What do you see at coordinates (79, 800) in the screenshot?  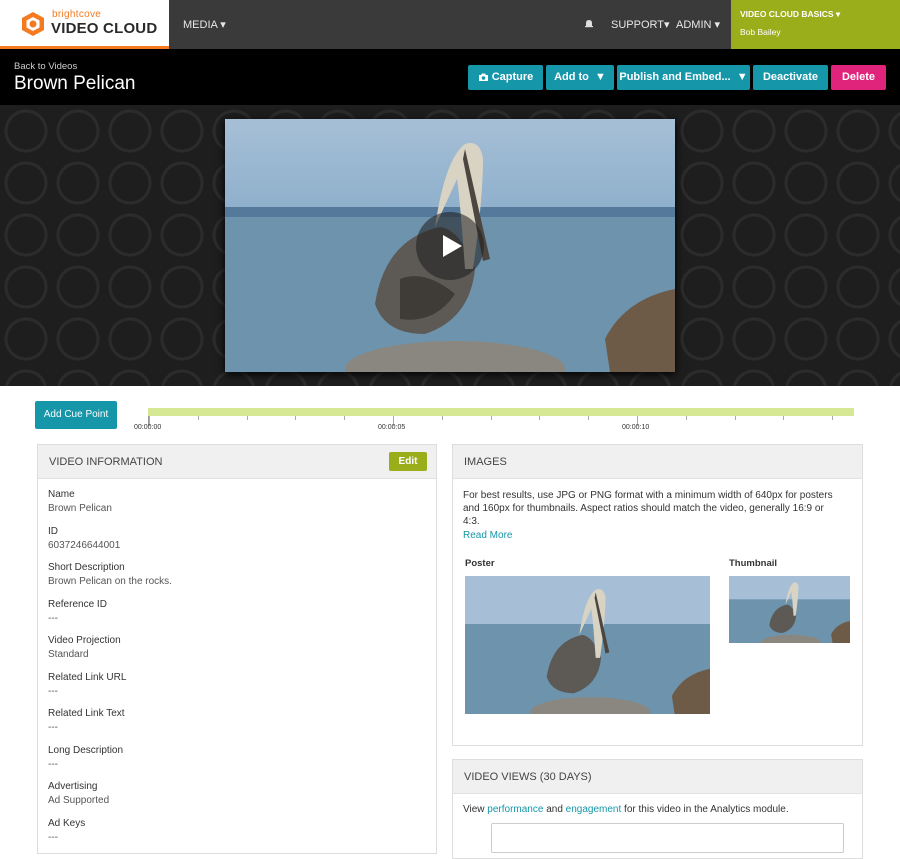 I see `field-value-advertising: Ad Supported` at bounding box center [79, 800].